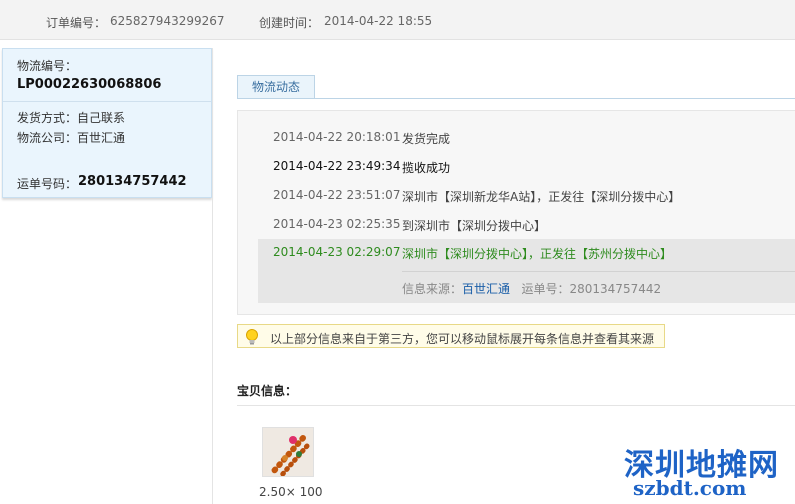  Describe the element at coordinates (432, 289) in the screenshot. I see `source-label: 信息来源：` at that location.